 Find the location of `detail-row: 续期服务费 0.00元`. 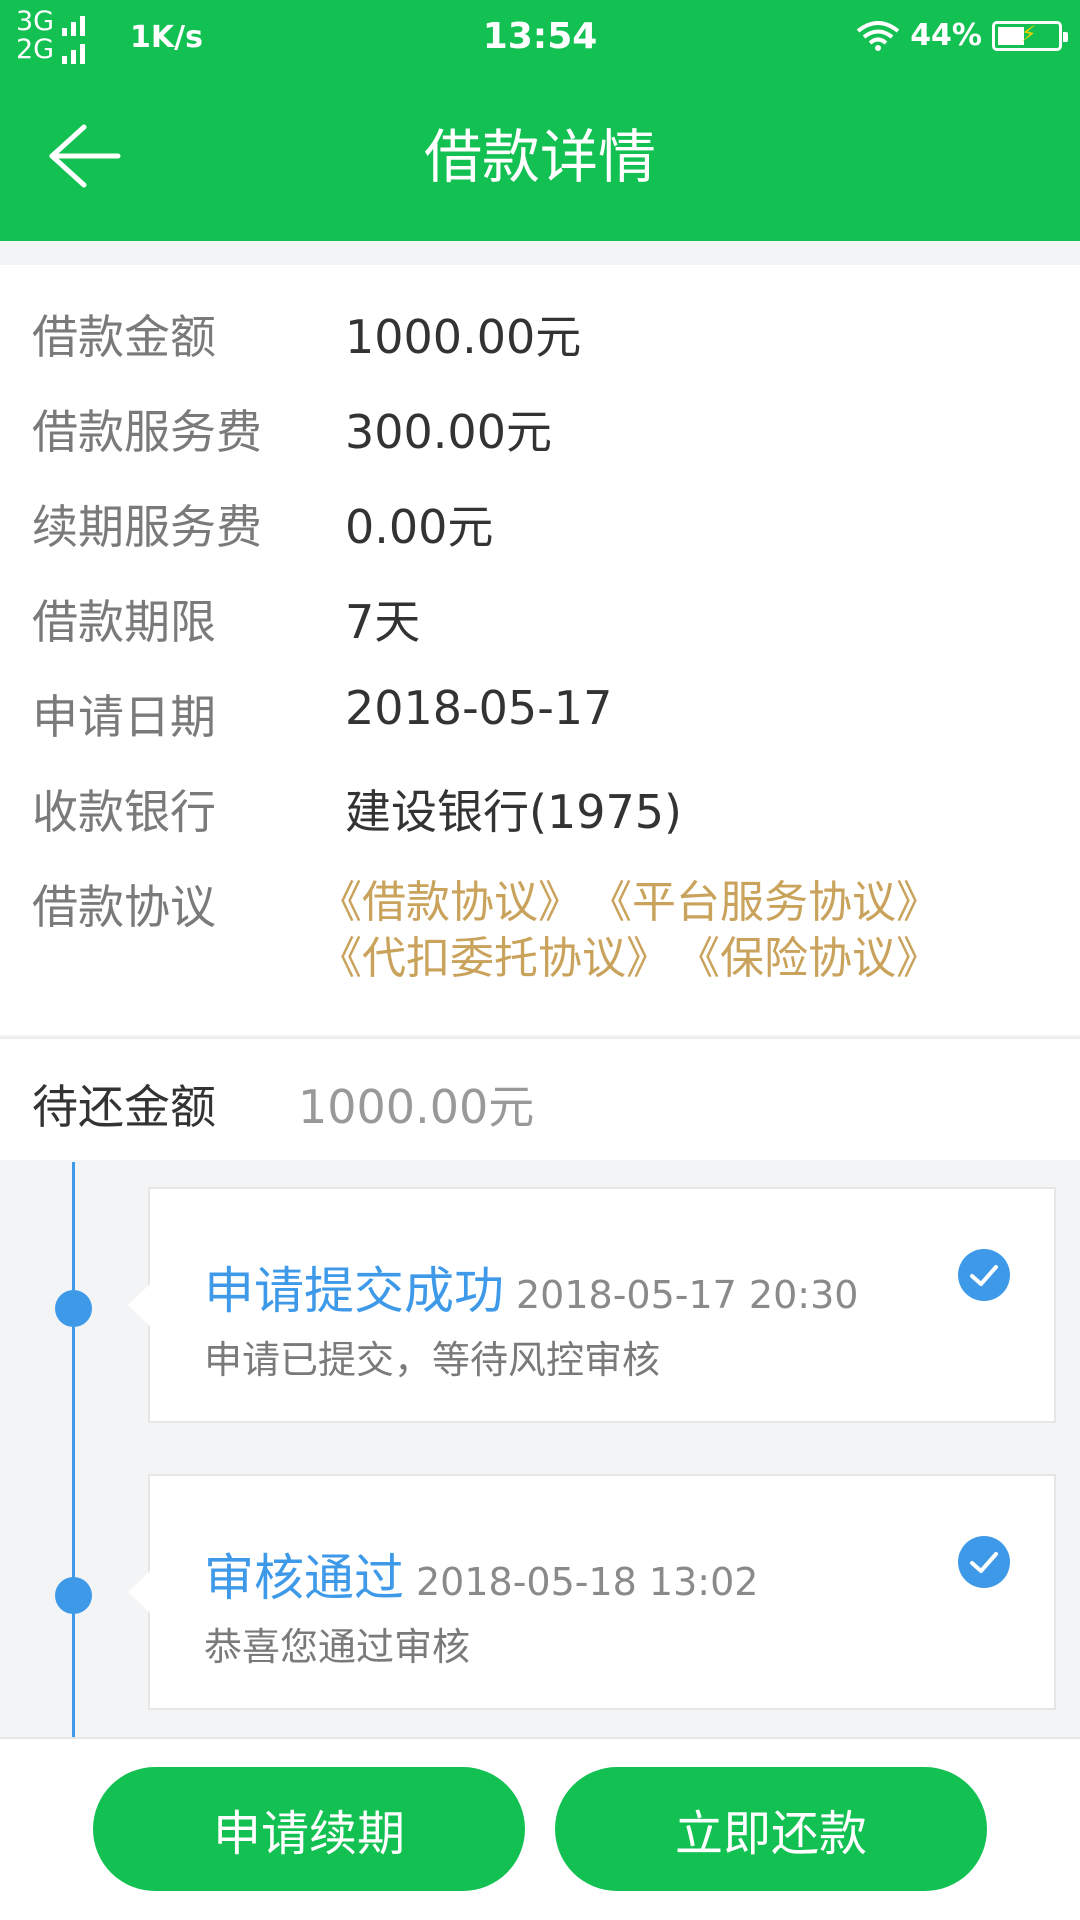

detail-row: 续期服务费 0.00元 is located at coordinates (540, 522).